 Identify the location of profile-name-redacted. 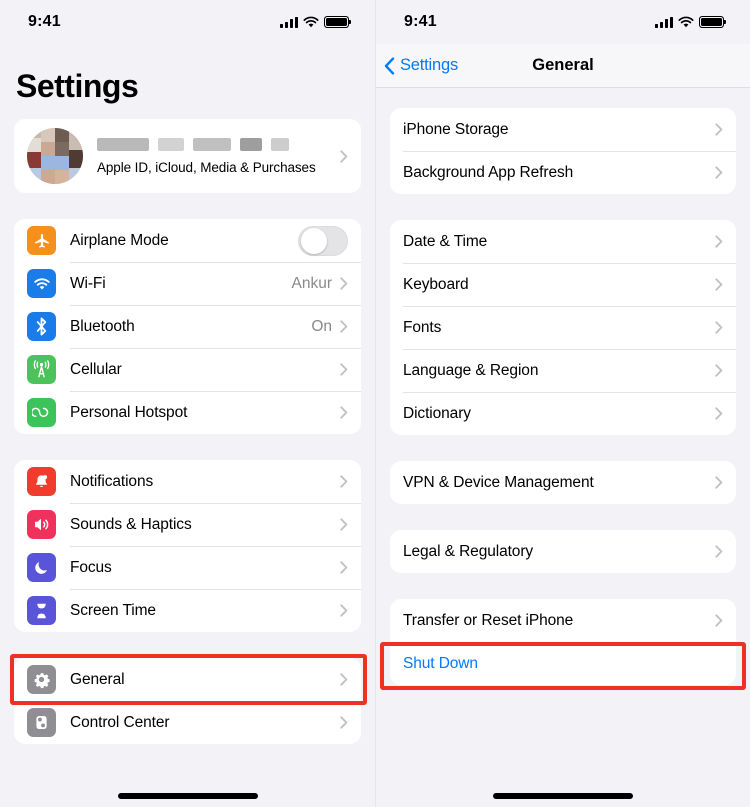
(218, 144).